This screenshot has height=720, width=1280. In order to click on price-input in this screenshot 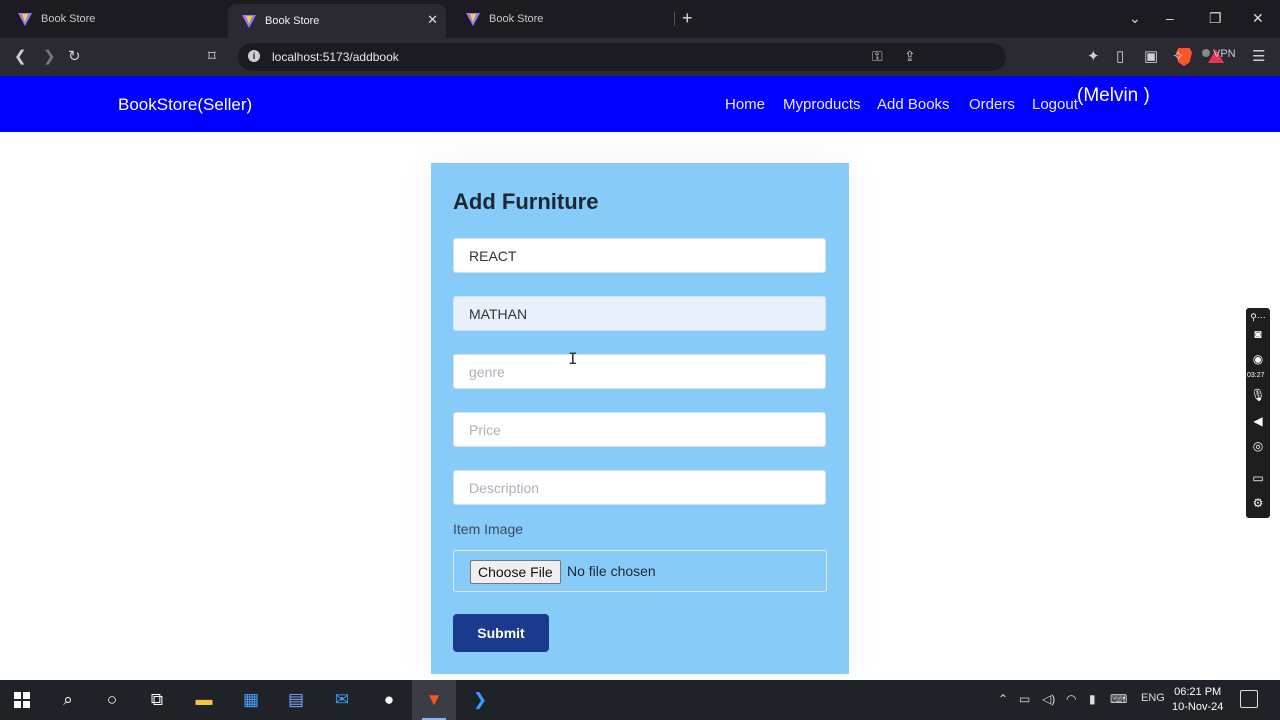, I will do `click(639, 429)`.